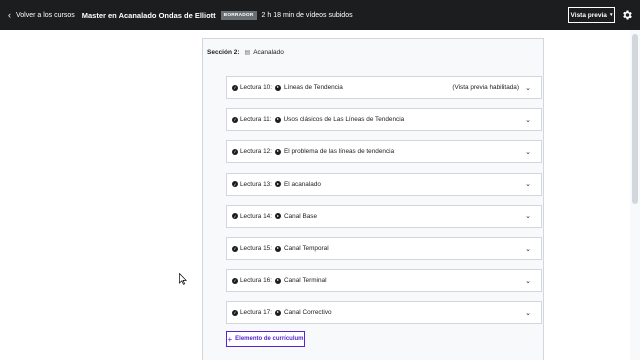 The image size is (640, 360). I want to click on uploaded-duration: 2 h 18 min de vídeos subidos, so click(307, 15).